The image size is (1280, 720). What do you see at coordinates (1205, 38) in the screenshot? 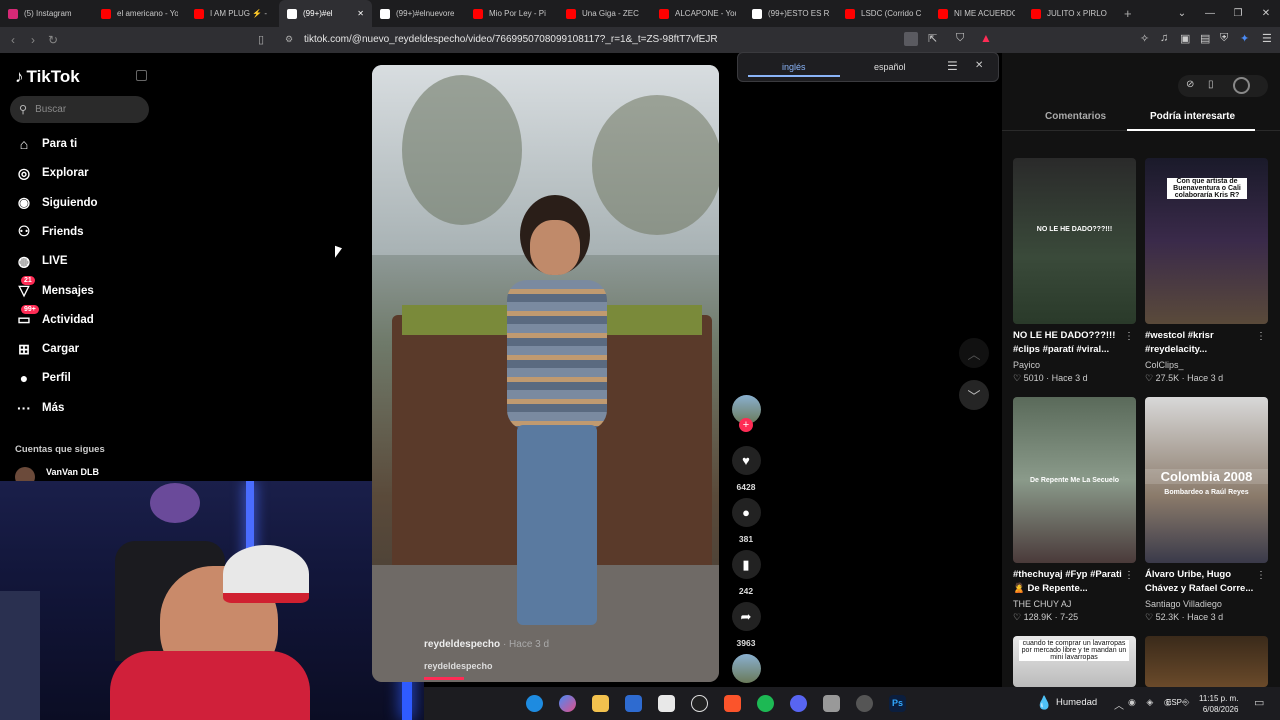
I see `wallet-icon: ▤` at bounding box center [1205, 38].